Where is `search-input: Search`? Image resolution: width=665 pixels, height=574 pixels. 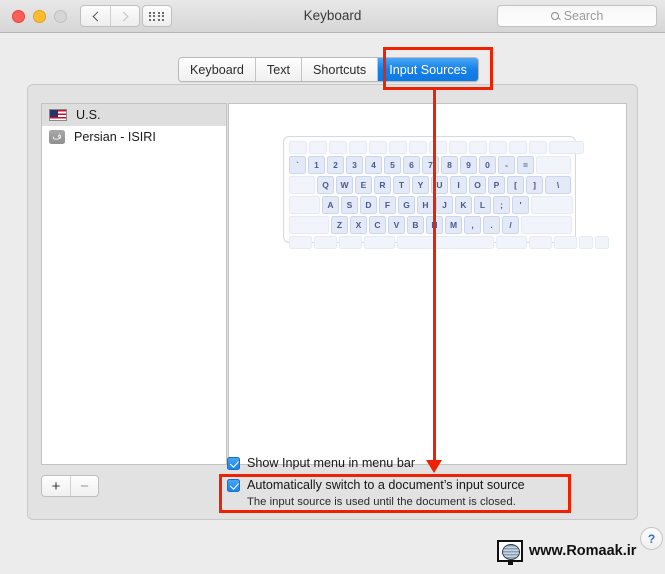 search-input: Search is located at coordinates (577, 16).